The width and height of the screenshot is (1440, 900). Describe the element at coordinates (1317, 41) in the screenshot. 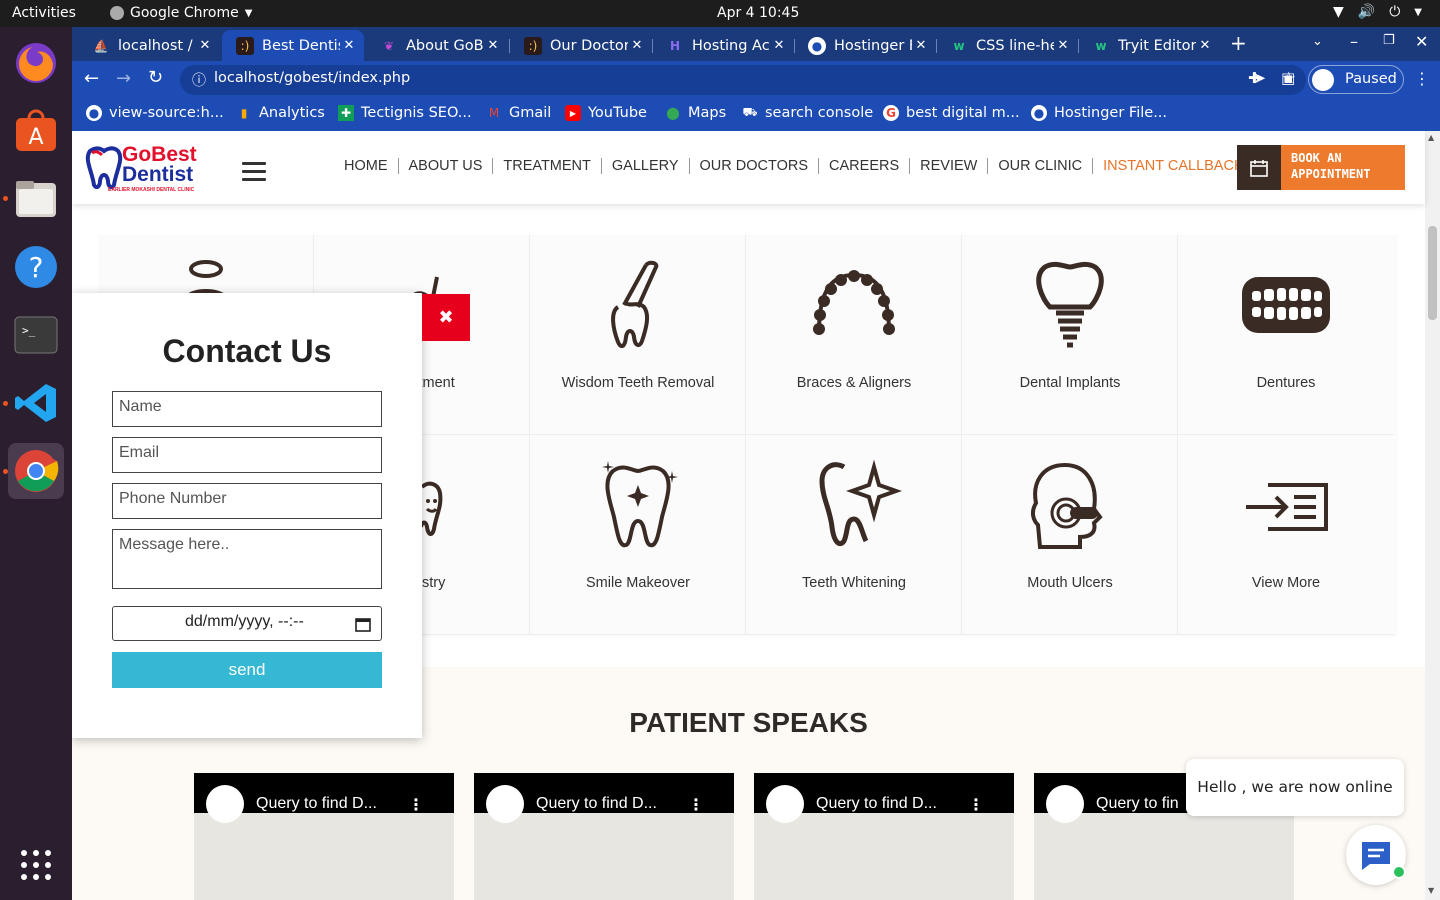

I see `tab-search-icon: ⌄` at that location.